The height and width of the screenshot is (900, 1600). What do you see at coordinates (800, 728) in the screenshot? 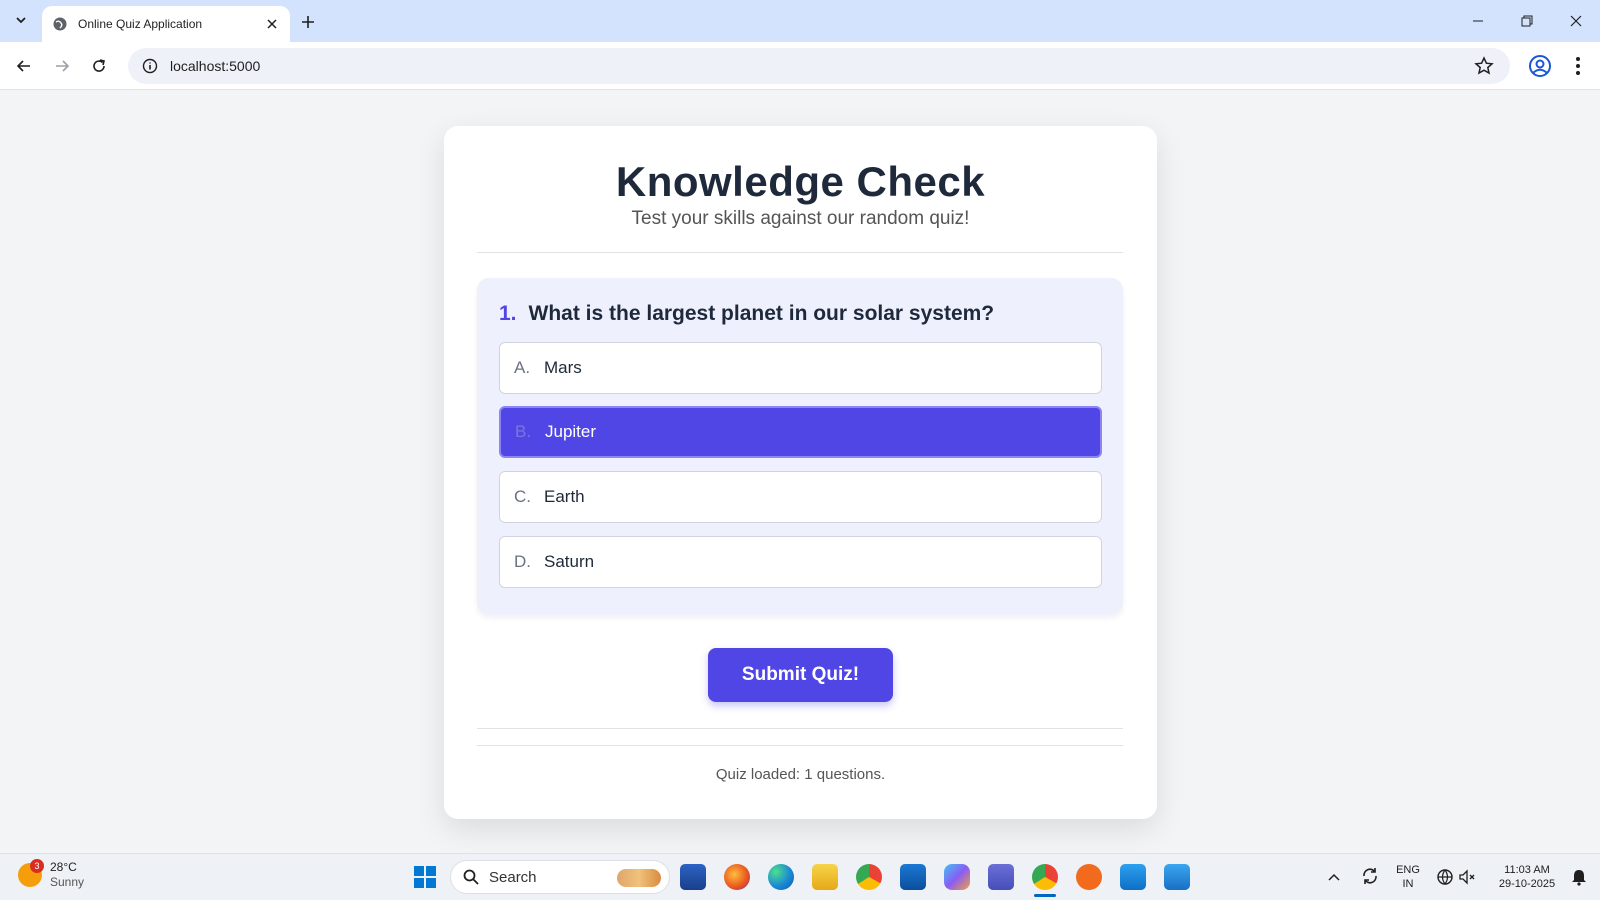
I see `footer-divider` at bounding box center [800, 728].